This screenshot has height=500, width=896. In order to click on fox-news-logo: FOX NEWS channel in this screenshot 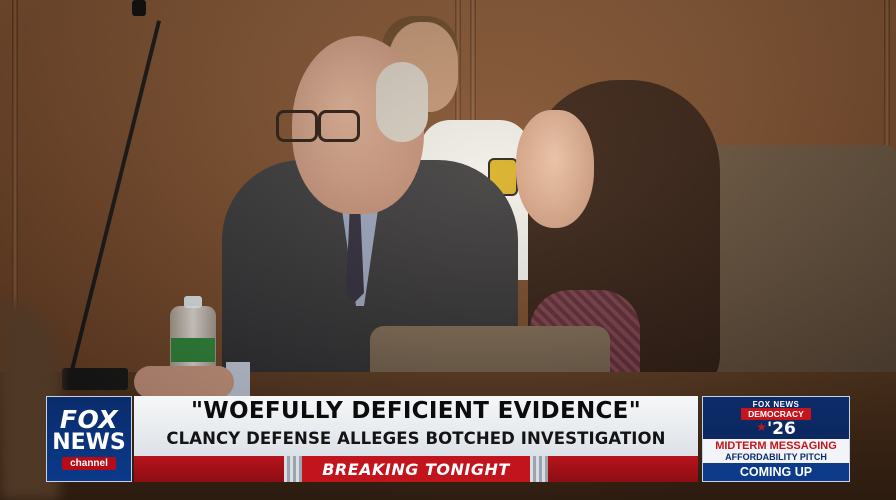, I will do `click(89, 439)`.